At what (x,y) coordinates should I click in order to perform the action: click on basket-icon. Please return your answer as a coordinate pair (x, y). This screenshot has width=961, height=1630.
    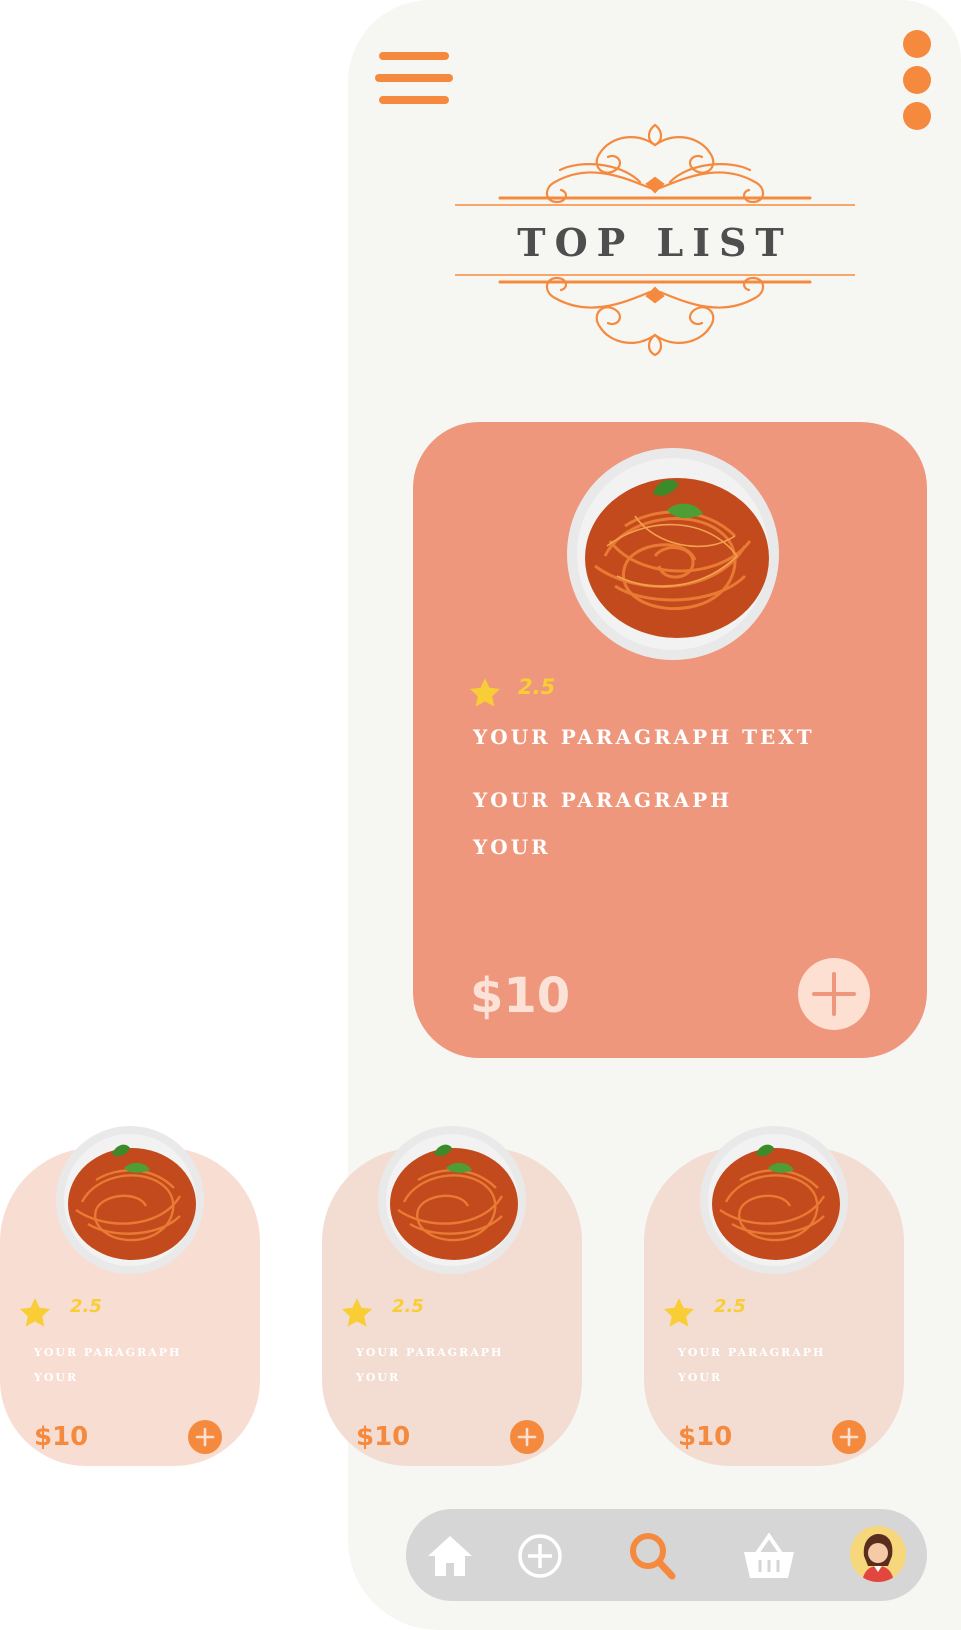
    Looking at the image, I should click on (769, 1556).